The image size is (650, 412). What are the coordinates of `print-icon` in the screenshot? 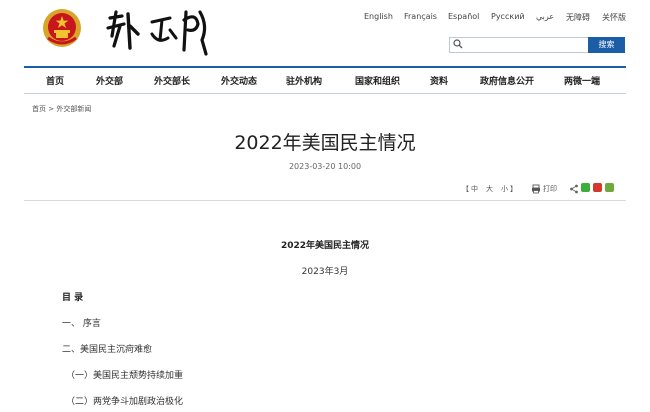 It's located at (536, 189).